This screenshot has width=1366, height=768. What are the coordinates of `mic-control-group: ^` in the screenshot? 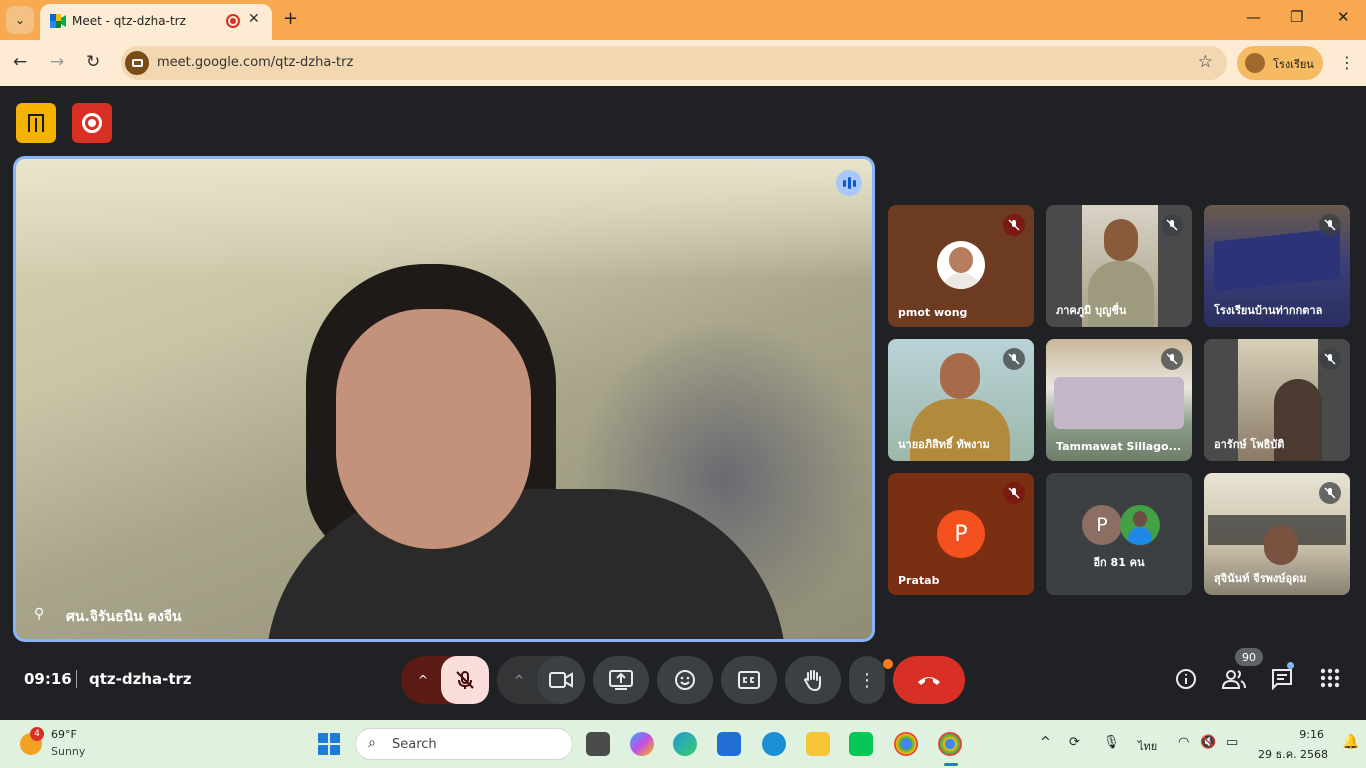 It's located at (445, 680).